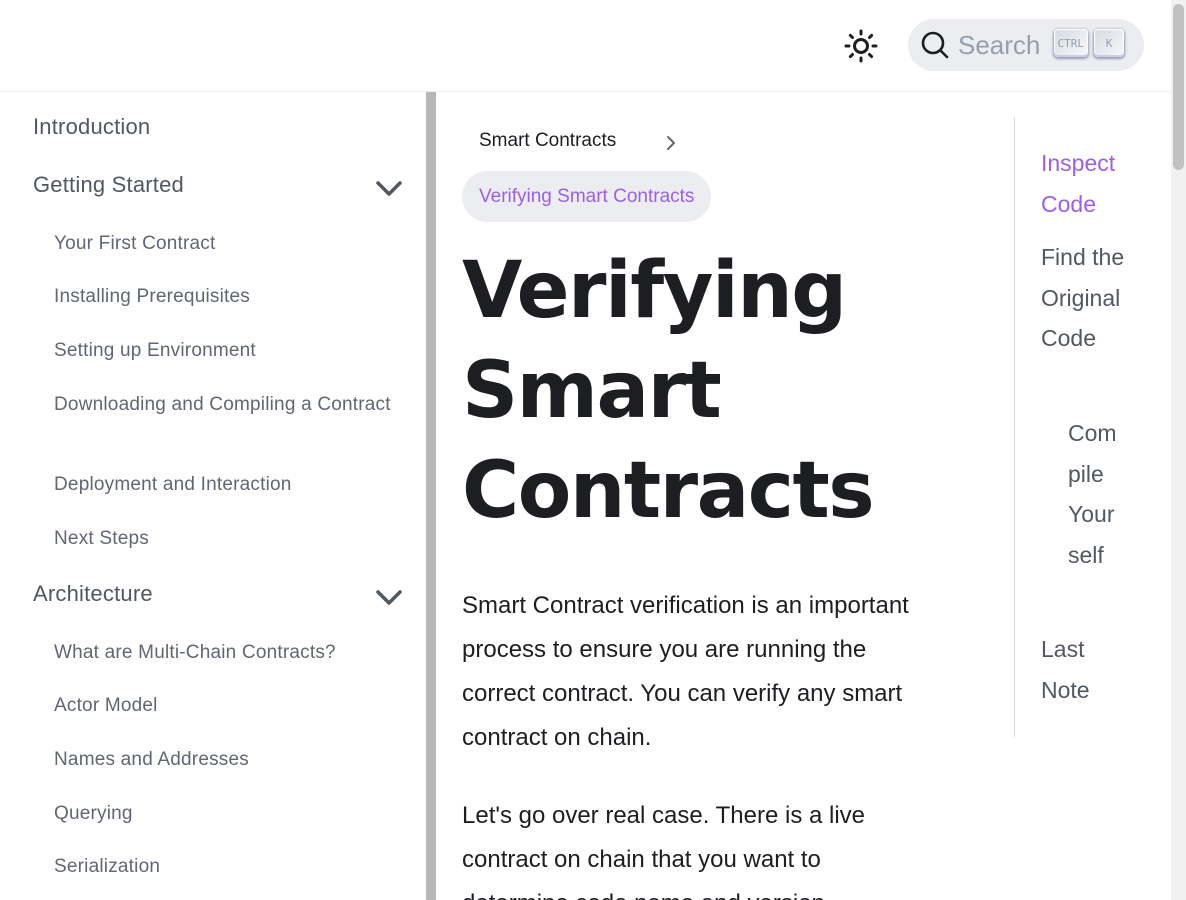 This screenshot has width=1186, height=900. Describe the element at coordinates (1070, 43) in the screenshot. I see `ctrl-key: CTRL` at that location.